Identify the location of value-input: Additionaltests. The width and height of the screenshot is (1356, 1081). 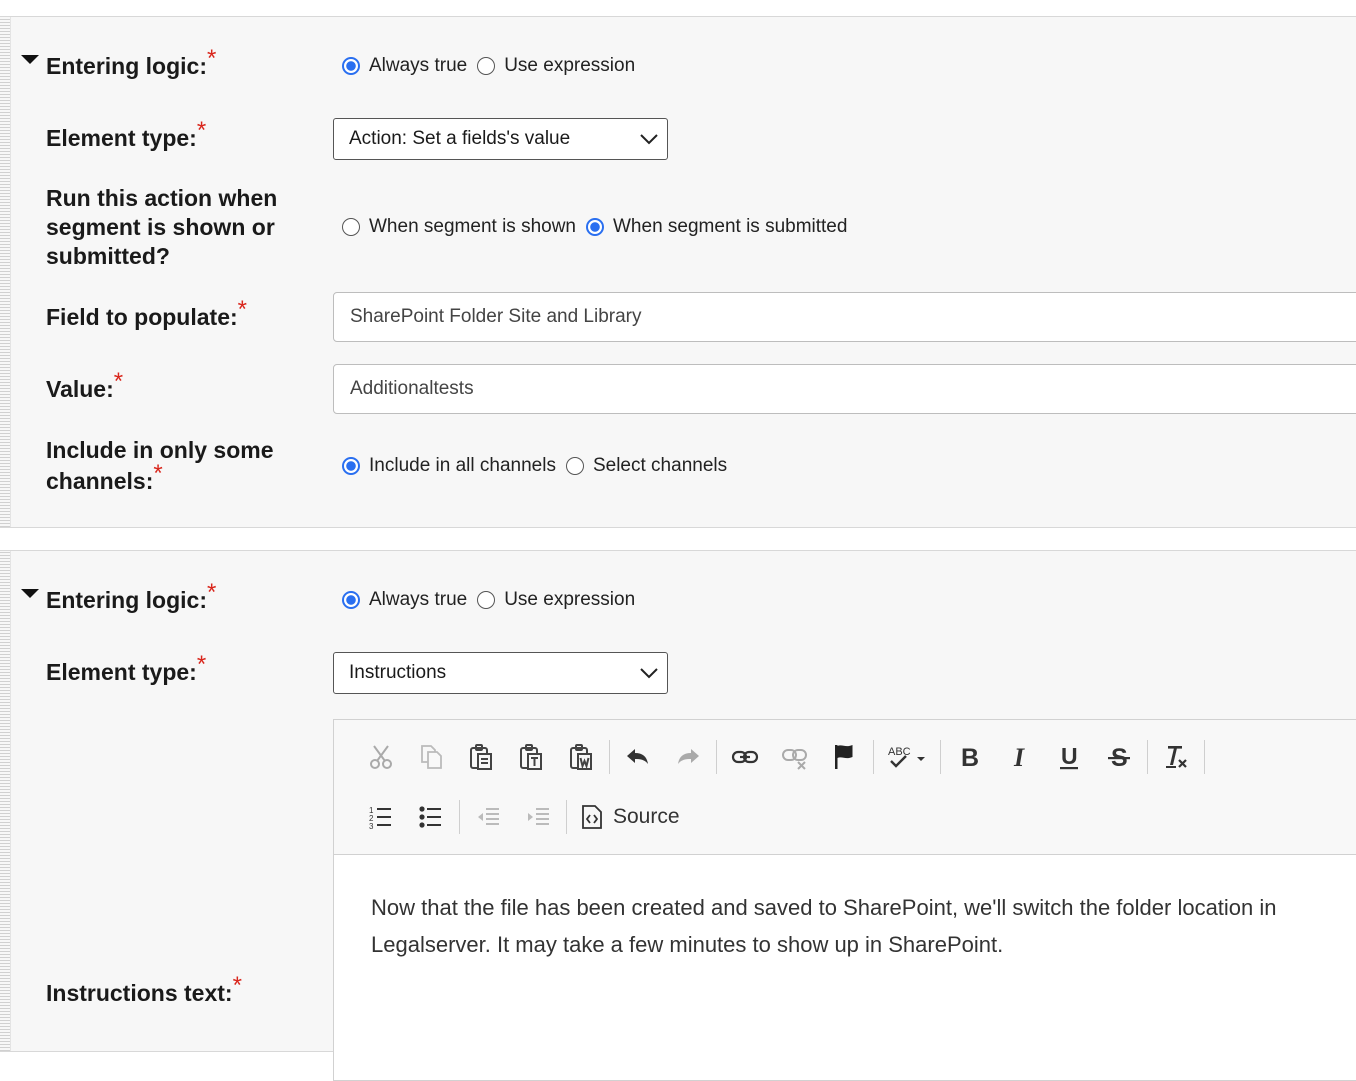
(844, 389).